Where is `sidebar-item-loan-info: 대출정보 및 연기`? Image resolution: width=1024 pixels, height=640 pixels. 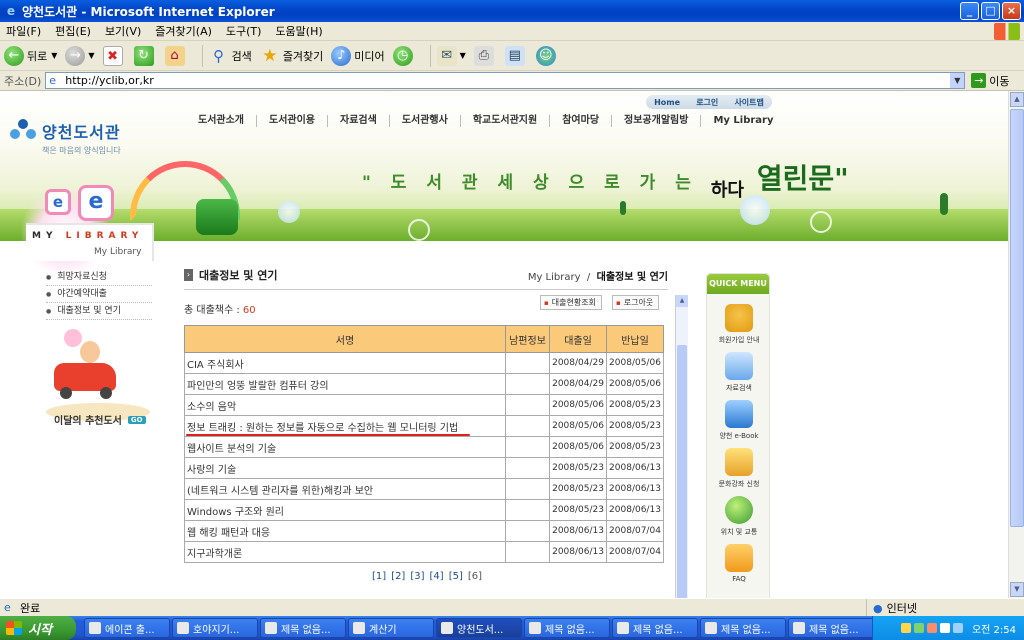
sidebar-item-loan-info: 대출정보 및 연기 is located at coordinates (99, 311).